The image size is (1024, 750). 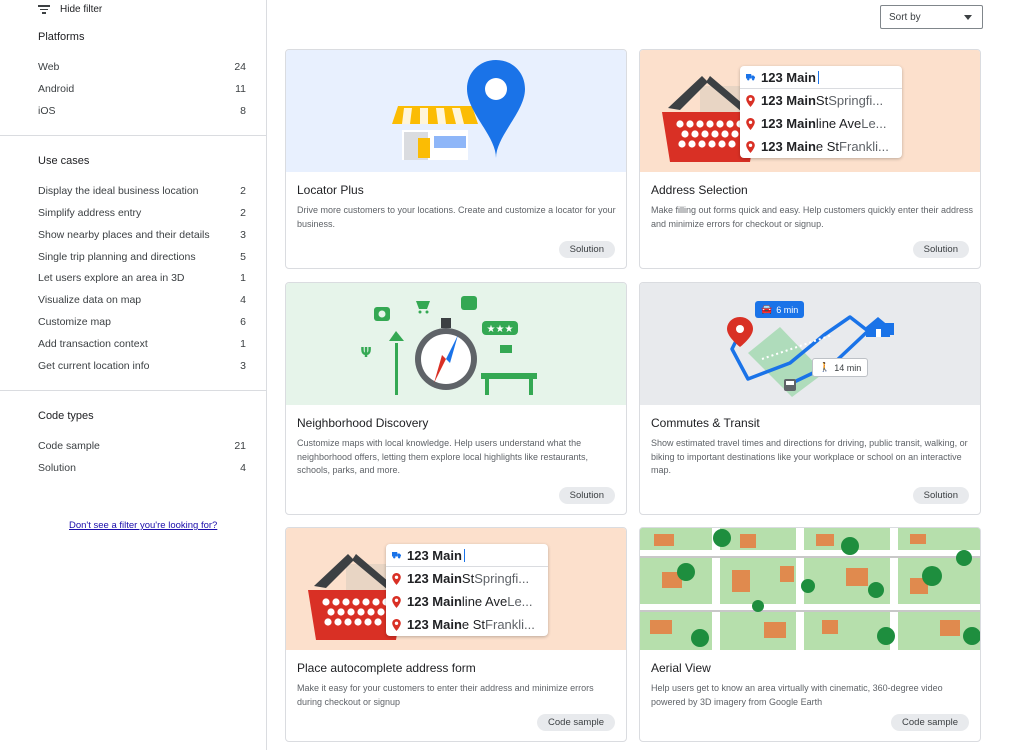 I want to click on facet-label: Simplify address entry, so click(x=90, y=213).